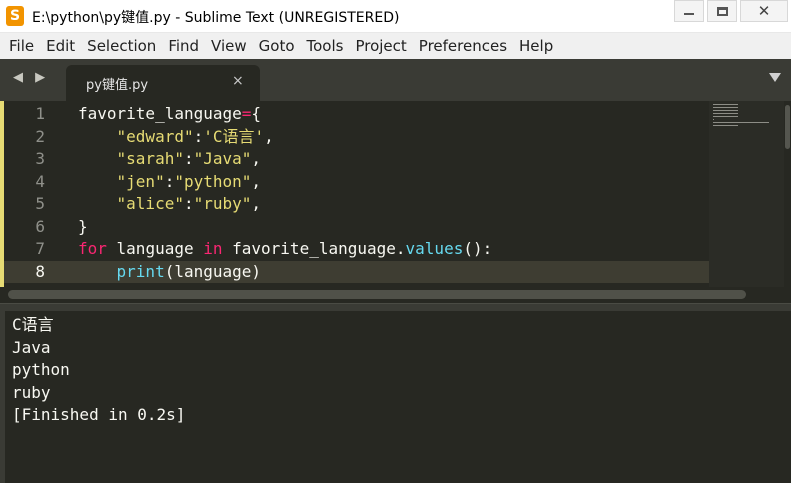  I want to click on code-token: favorite_language., so click(314, 248).